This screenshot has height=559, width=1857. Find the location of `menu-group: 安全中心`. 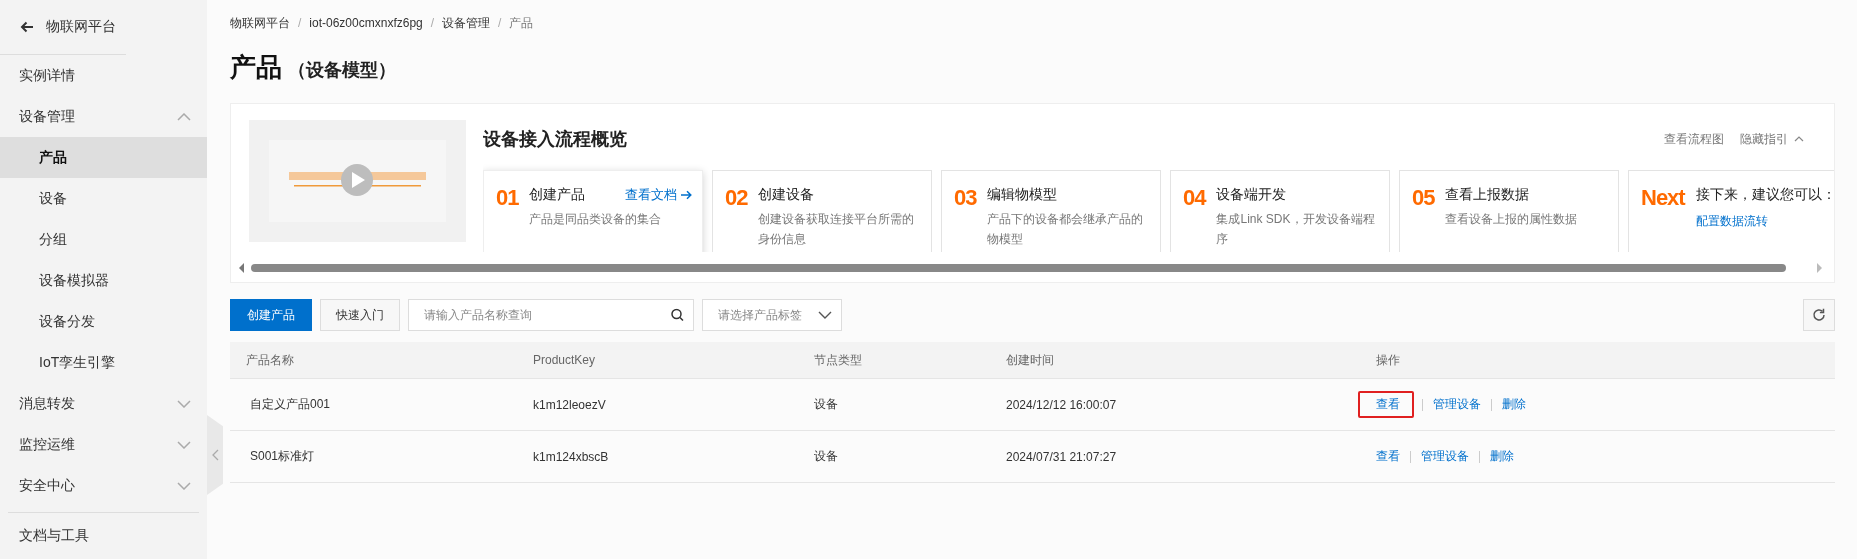

menu-group: 安全中心 is located at coordinates (103, 485).